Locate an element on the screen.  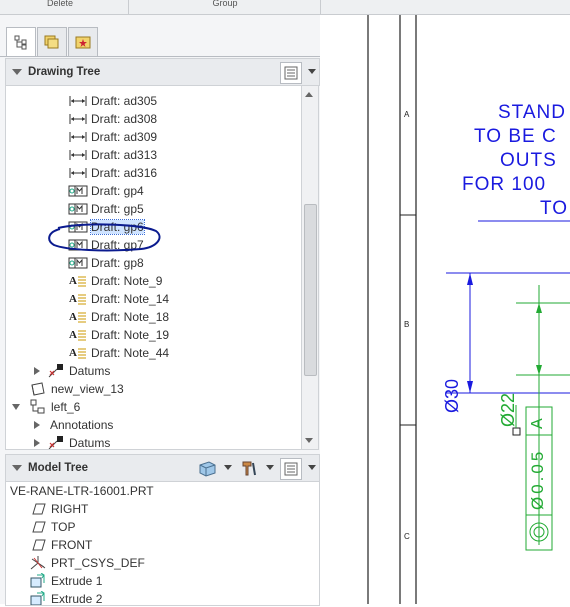
model-tree-header: Model Tree is located at coordinates (162, 468).